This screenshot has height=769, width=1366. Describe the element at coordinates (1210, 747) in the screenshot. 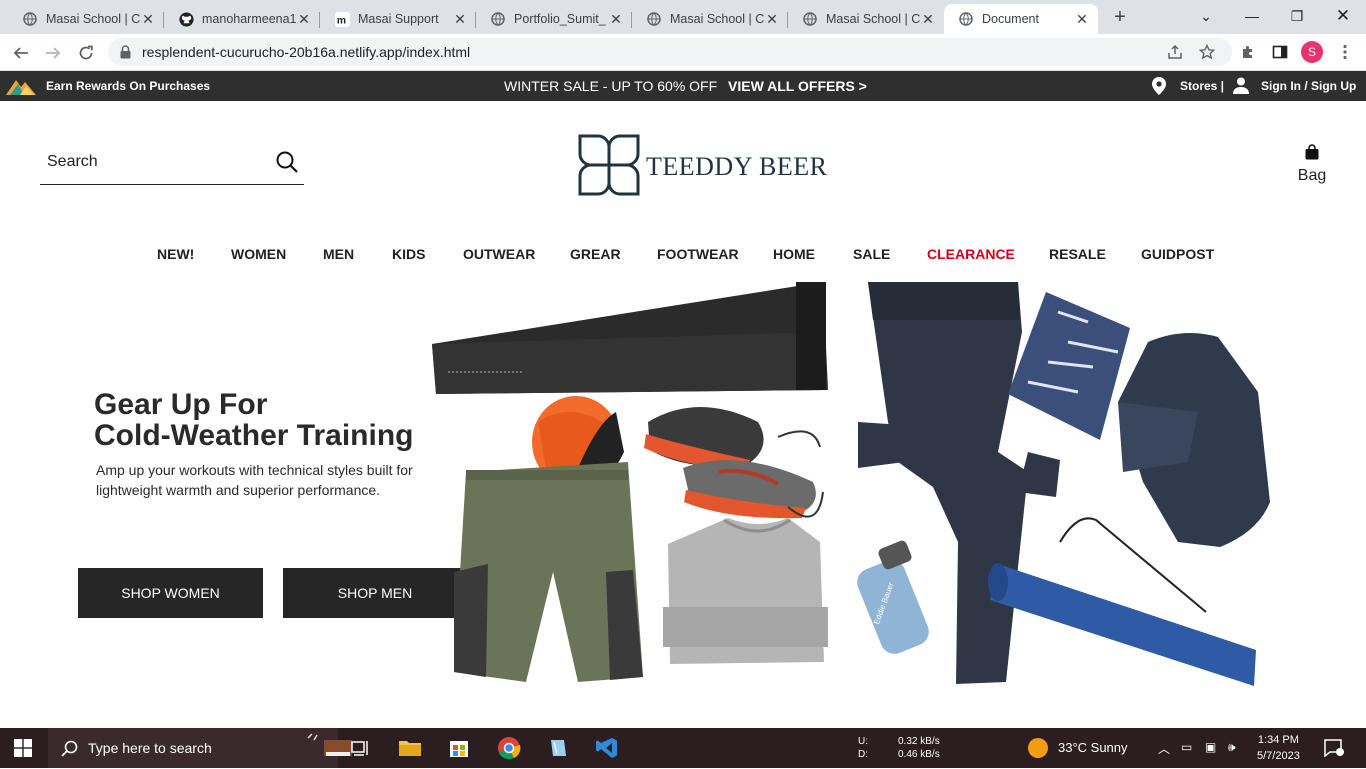

I see `network-icon: ▣` at that location.